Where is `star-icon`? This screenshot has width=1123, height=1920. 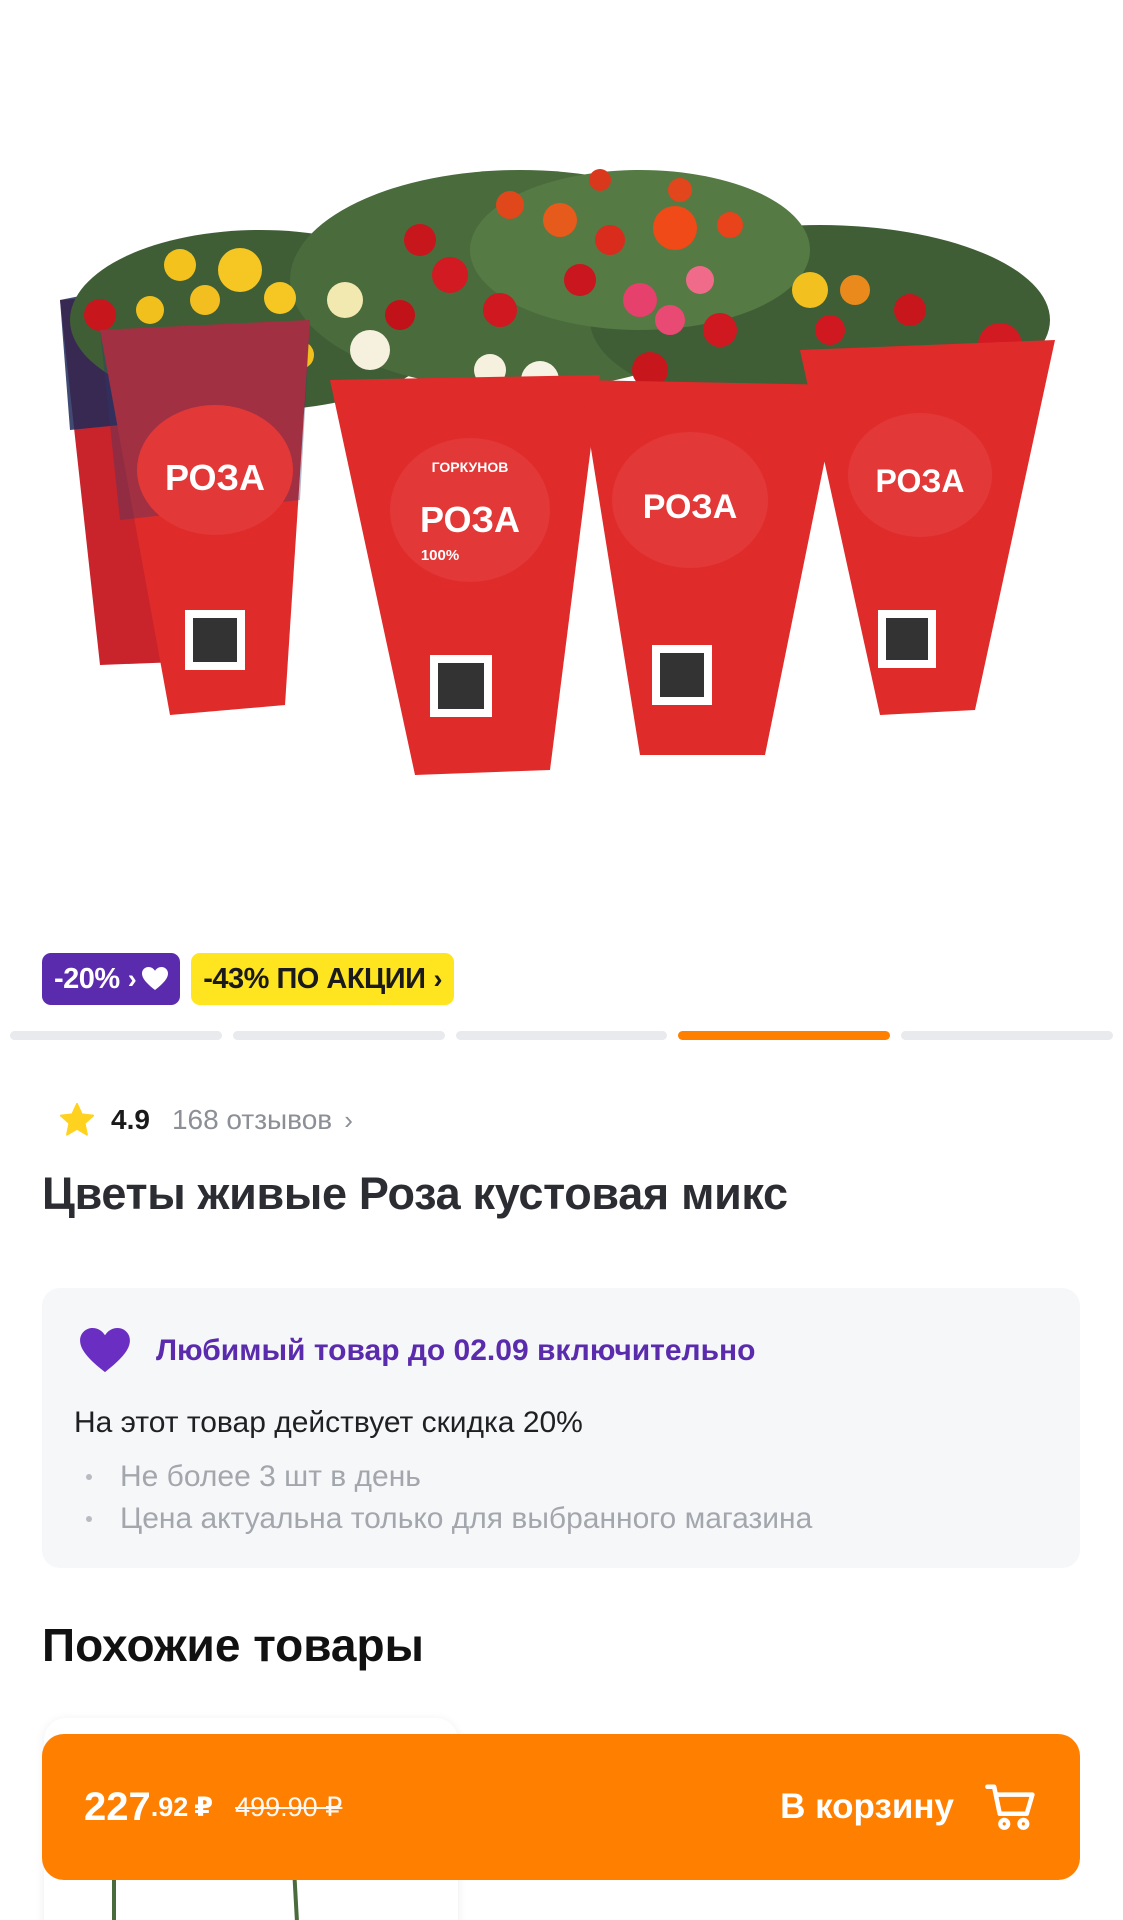 star-icon is located at coordinates (77, 1120).